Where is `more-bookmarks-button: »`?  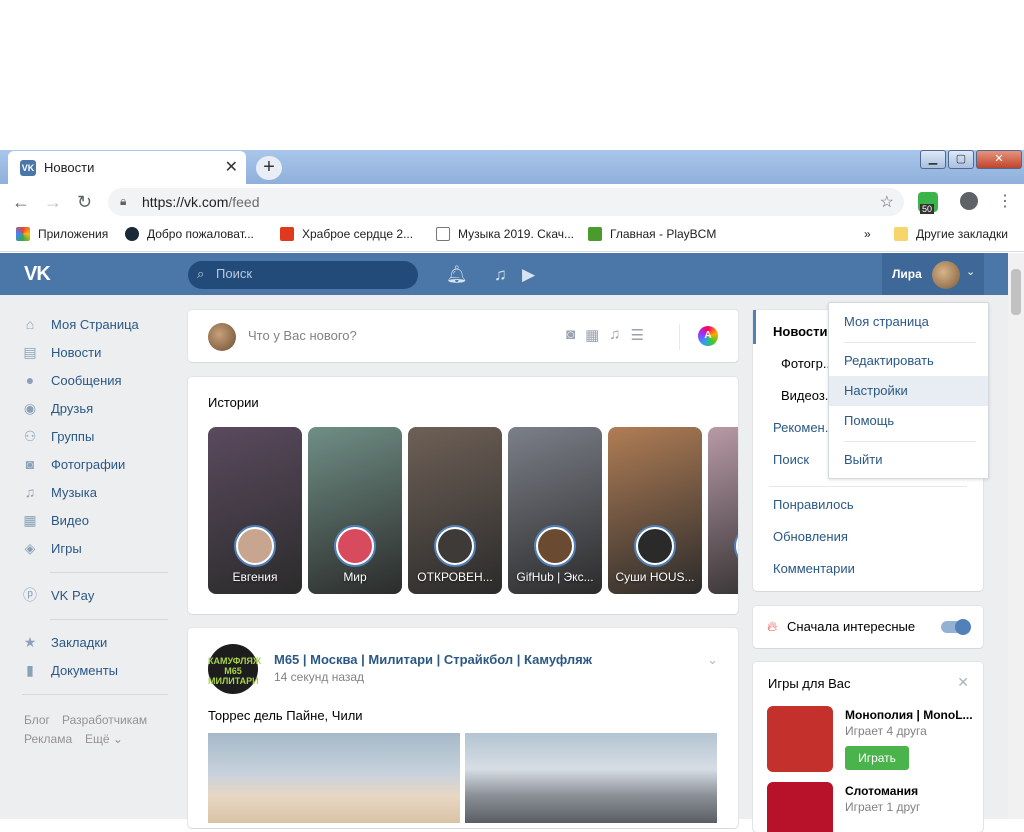
more-bookmarks-button: » is located at coordinates (867, 234).